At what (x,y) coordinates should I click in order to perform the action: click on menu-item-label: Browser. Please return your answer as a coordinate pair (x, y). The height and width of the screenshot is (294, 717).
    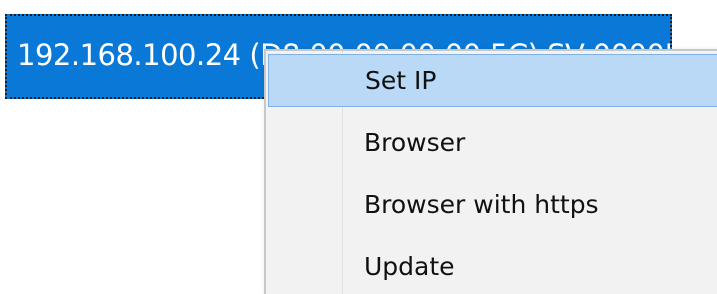
    Looking at the image, I should click on (415, 142).